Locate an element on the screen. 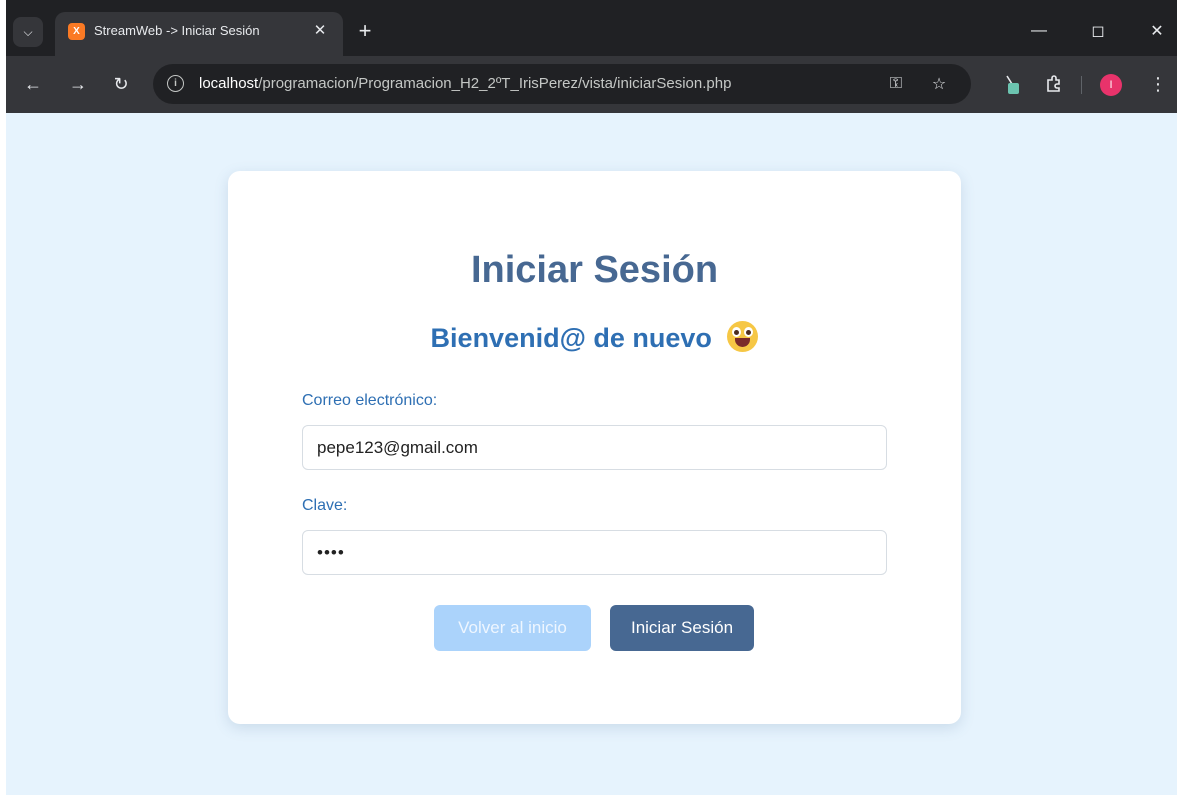  tab-search-button: ⌵ is located at coordinates (28, 32).